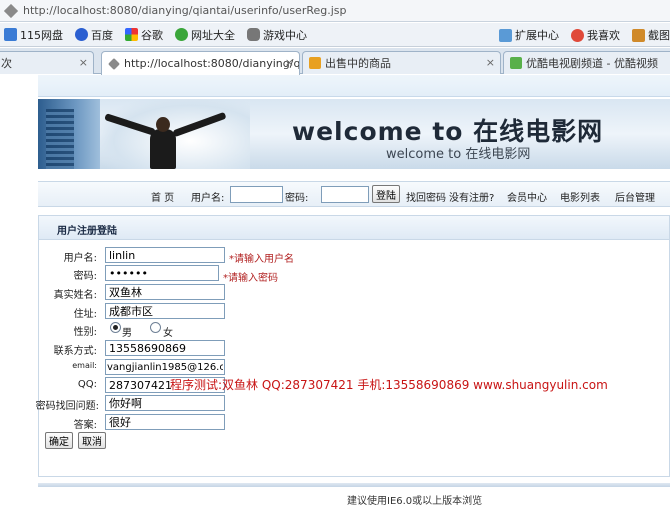 This screenshot has height=526, width=670. What do you see at coordinates (297, 198) in the screenshot?
I see `nav-password-label: 密码:` at bounding box center [297, 198].